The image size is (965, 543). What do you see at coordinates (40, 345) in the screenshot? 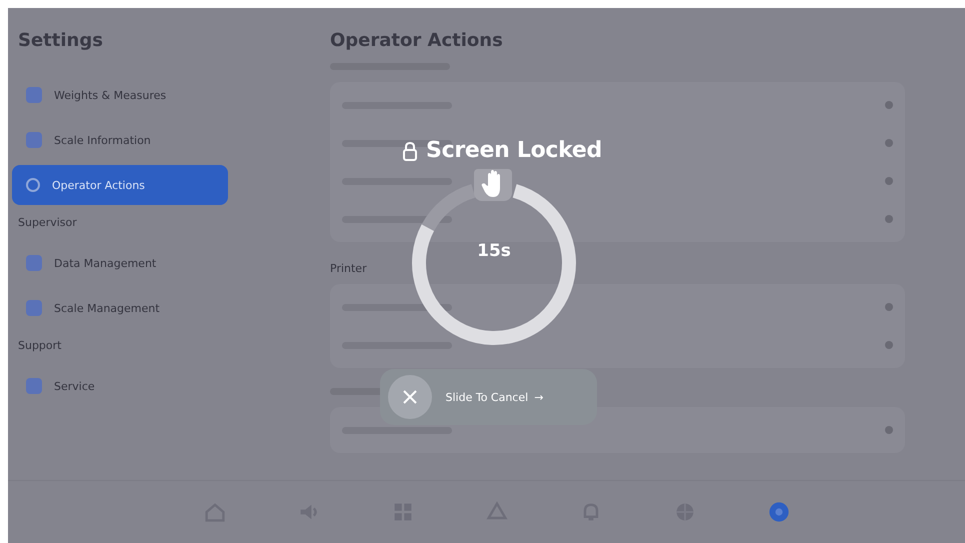
I see `section-heading: Support` at bounding box center [40, 345].